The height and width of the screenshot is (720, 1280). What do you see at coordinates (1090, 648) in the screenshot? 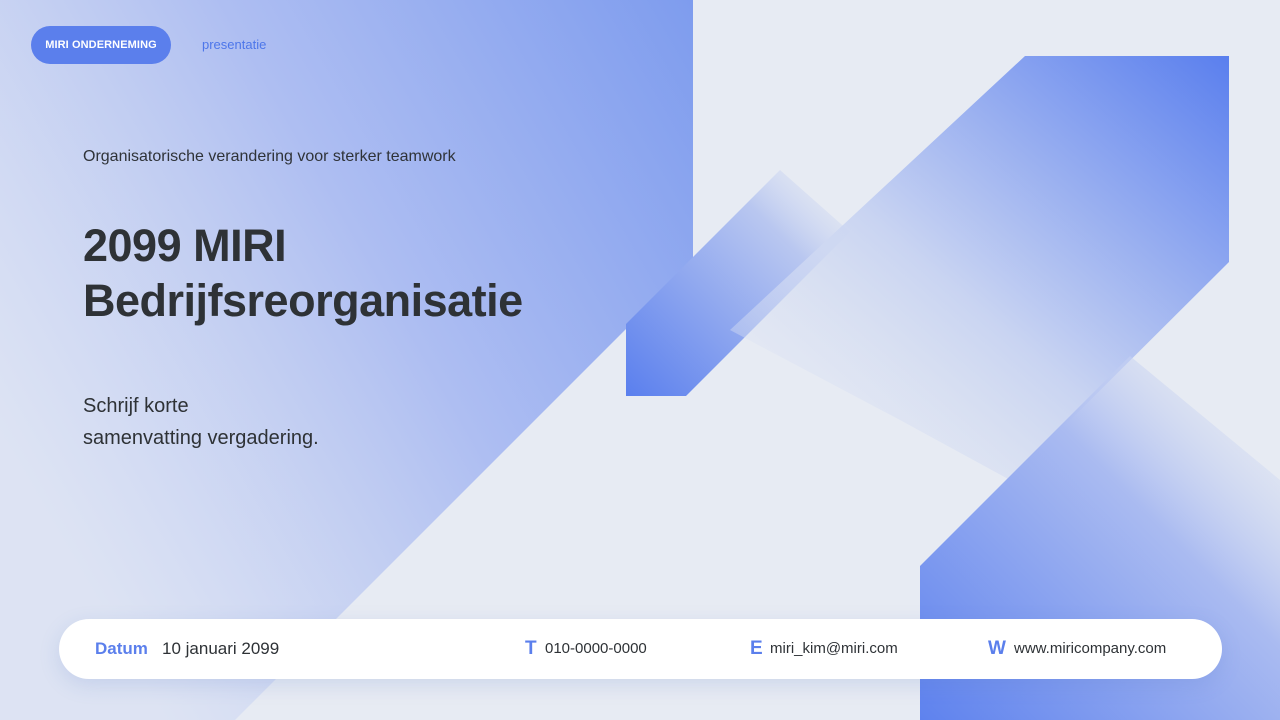
I see `website-value: www.miricompany.com` at bounding box center [1090, 648].